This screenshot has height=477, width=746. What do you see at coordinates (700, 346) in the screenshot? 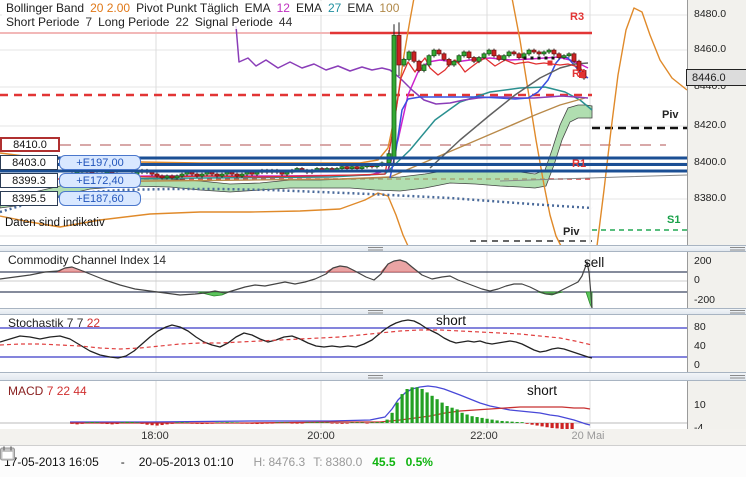
I see `stoch-axis-label: 40` at bounding box center [700, 346].